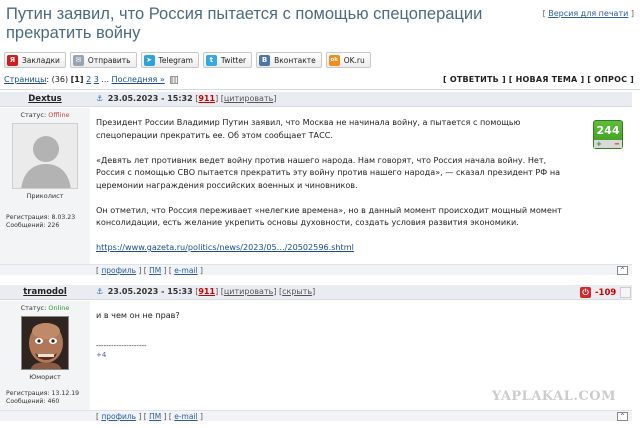 The height and width of the screenshot is (428, 640). Describe the element at coordinates (25, 79) in the screenshot. I see `pages-link: Страницы` at that location.